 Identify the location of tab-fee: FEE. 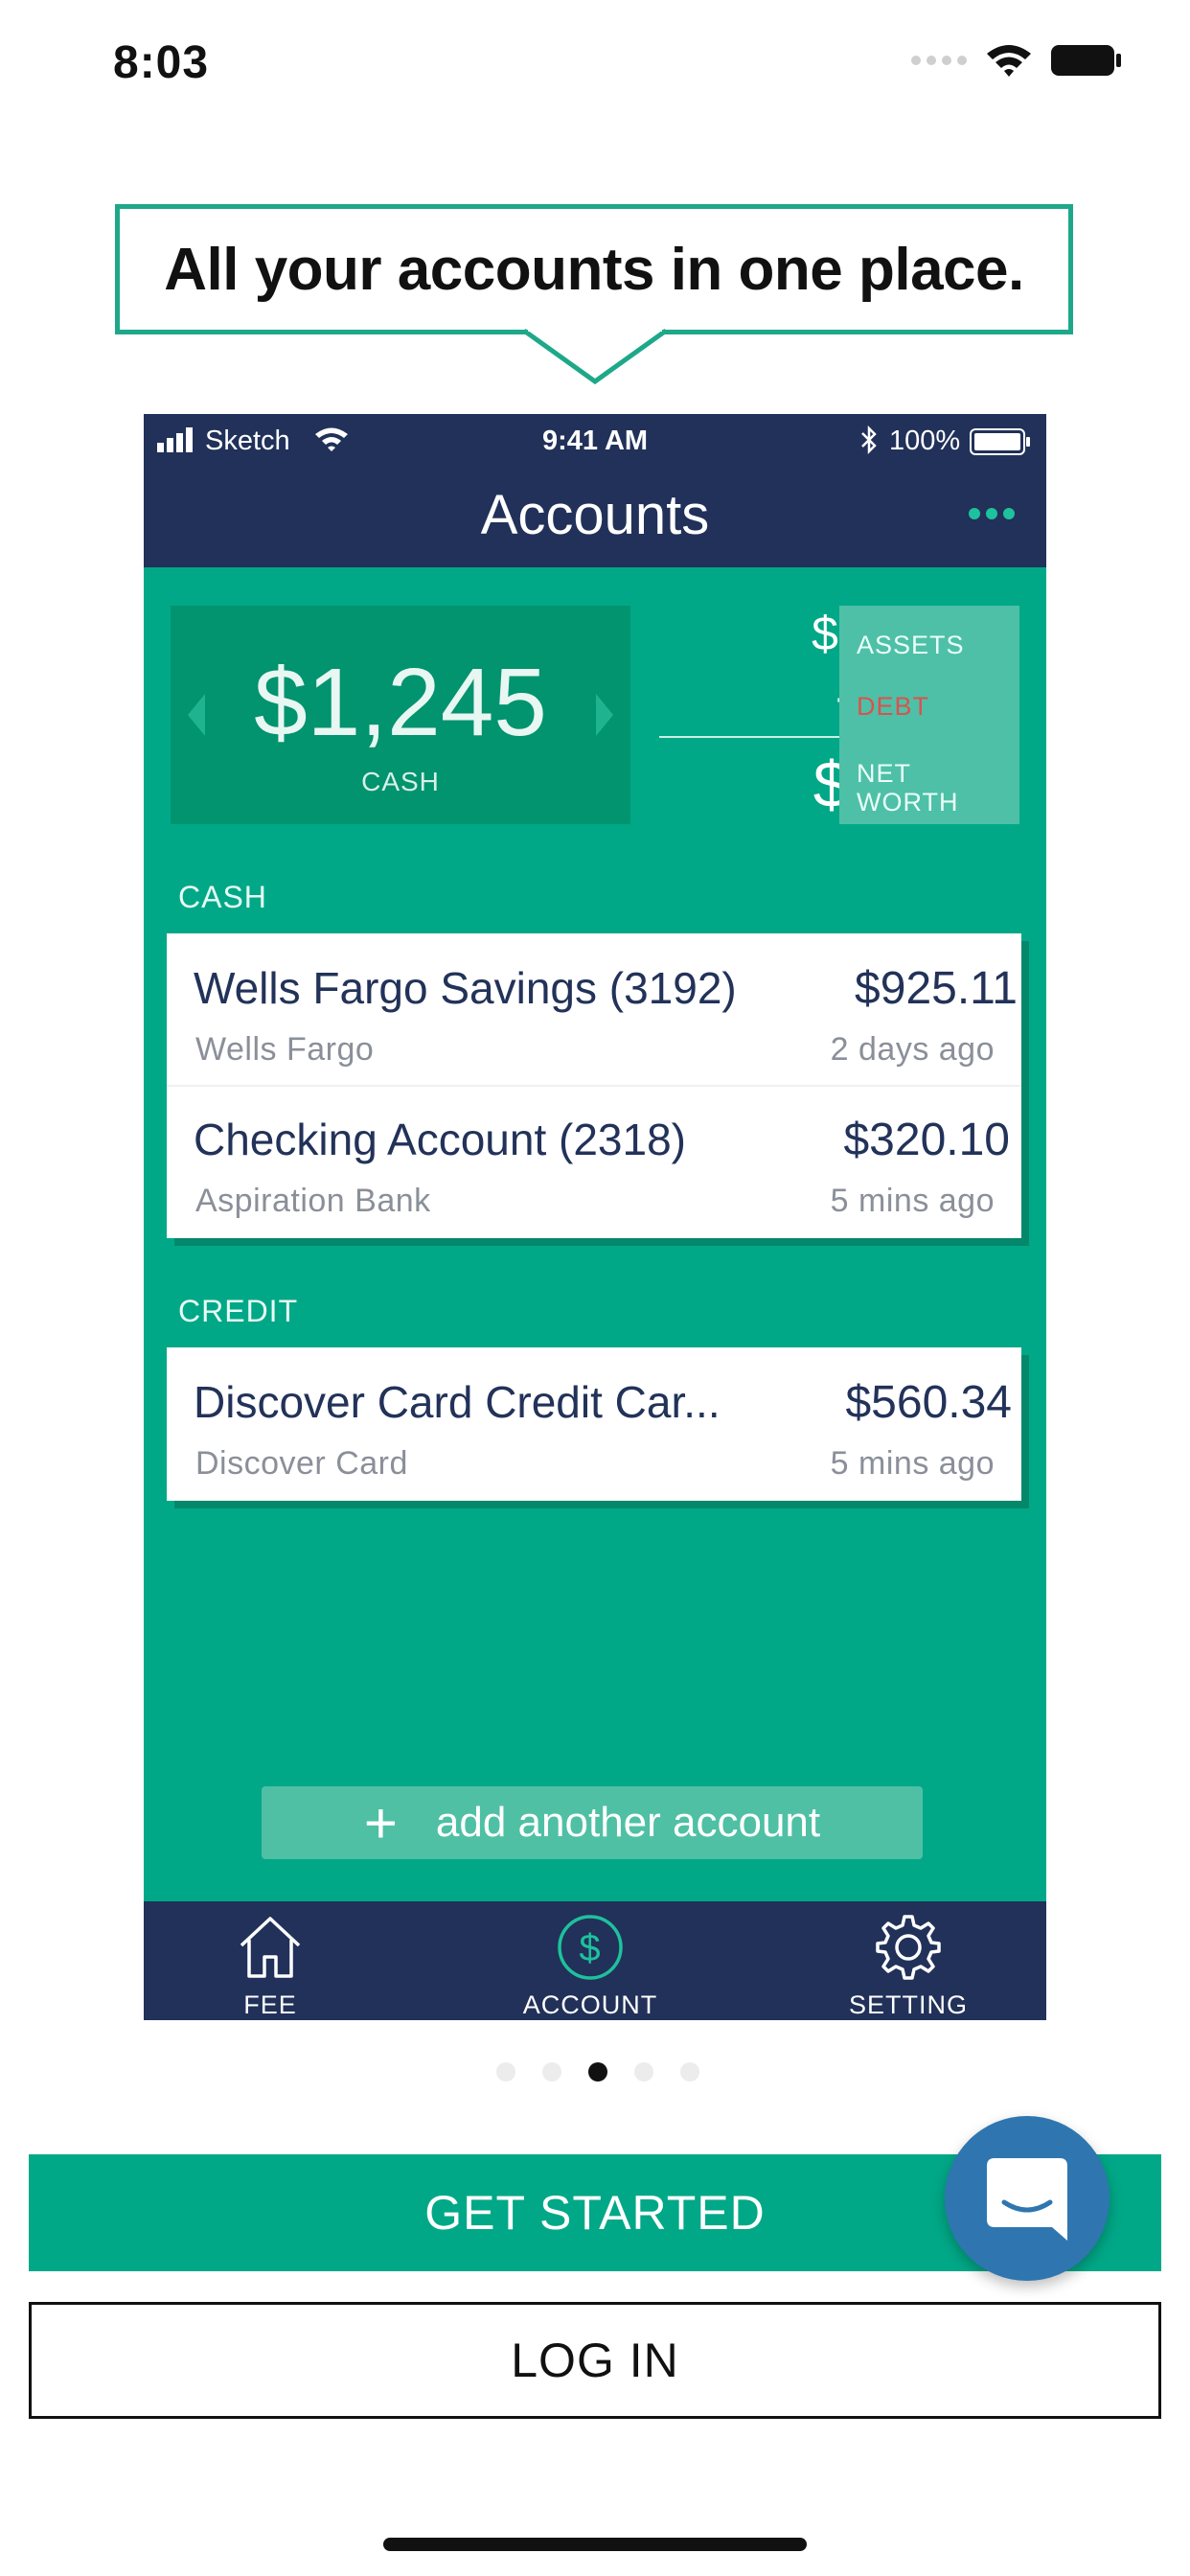
(270, 1966).